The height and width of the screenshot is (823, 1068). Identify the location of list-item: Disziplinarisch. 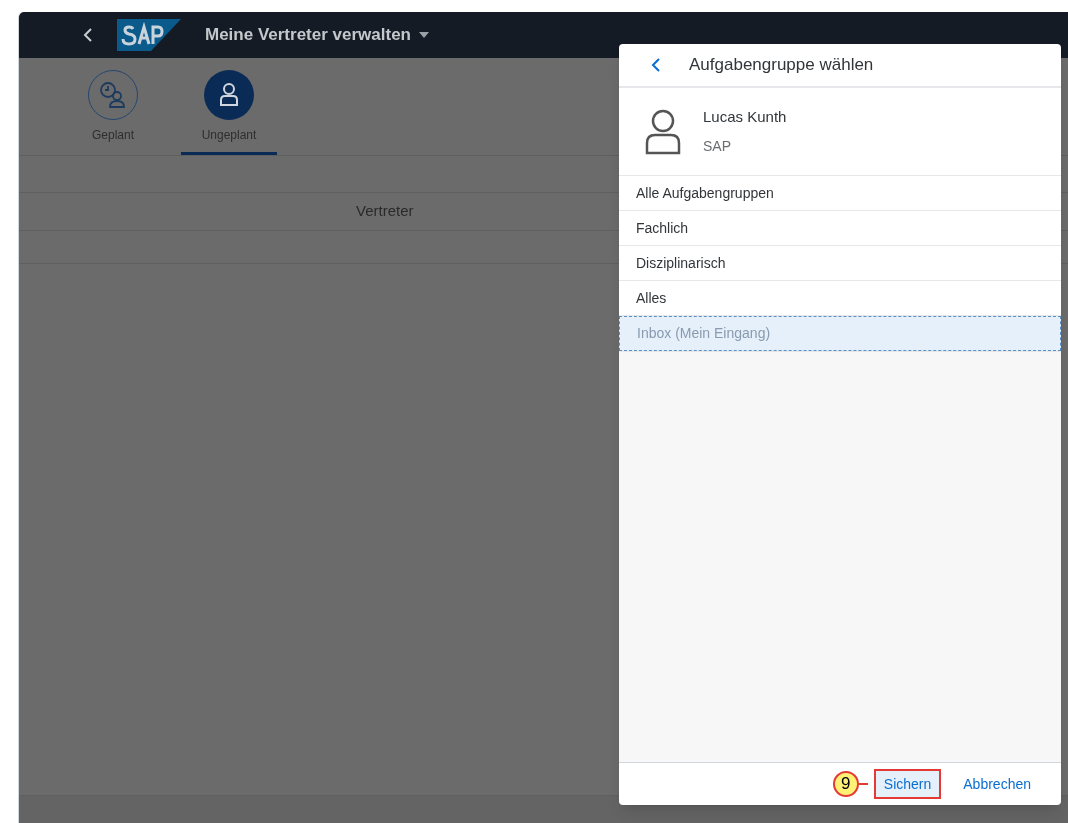
(840, 263).